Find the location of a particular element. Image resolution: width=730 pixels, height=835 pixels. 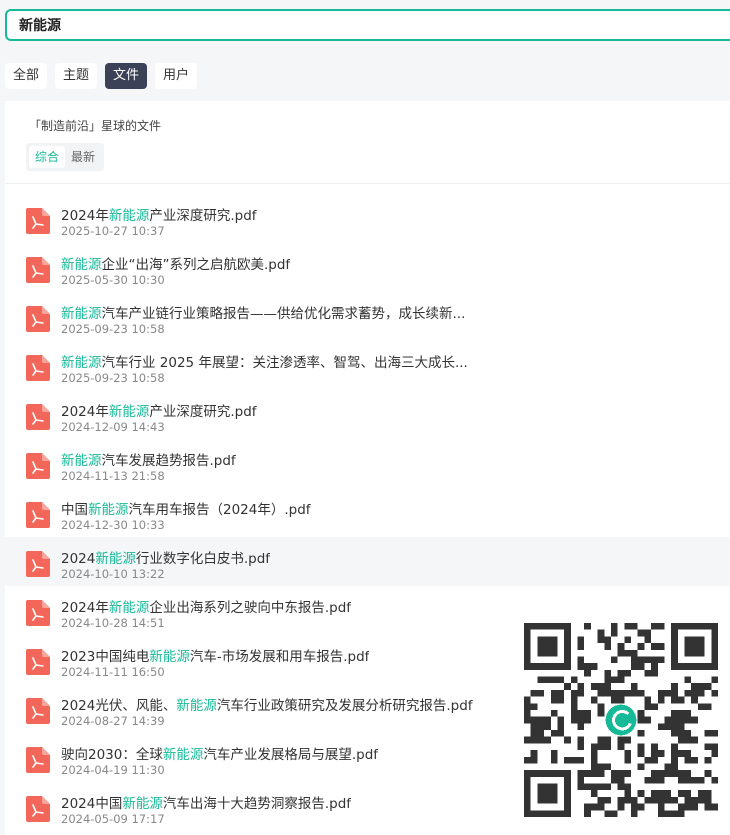

file-date: 2025-10-27 10:37 is located at coordinates (113, 231).